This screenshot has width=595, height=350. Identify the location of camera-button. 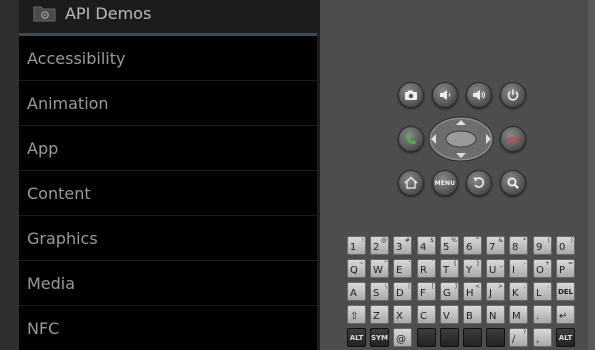
(411, 95).